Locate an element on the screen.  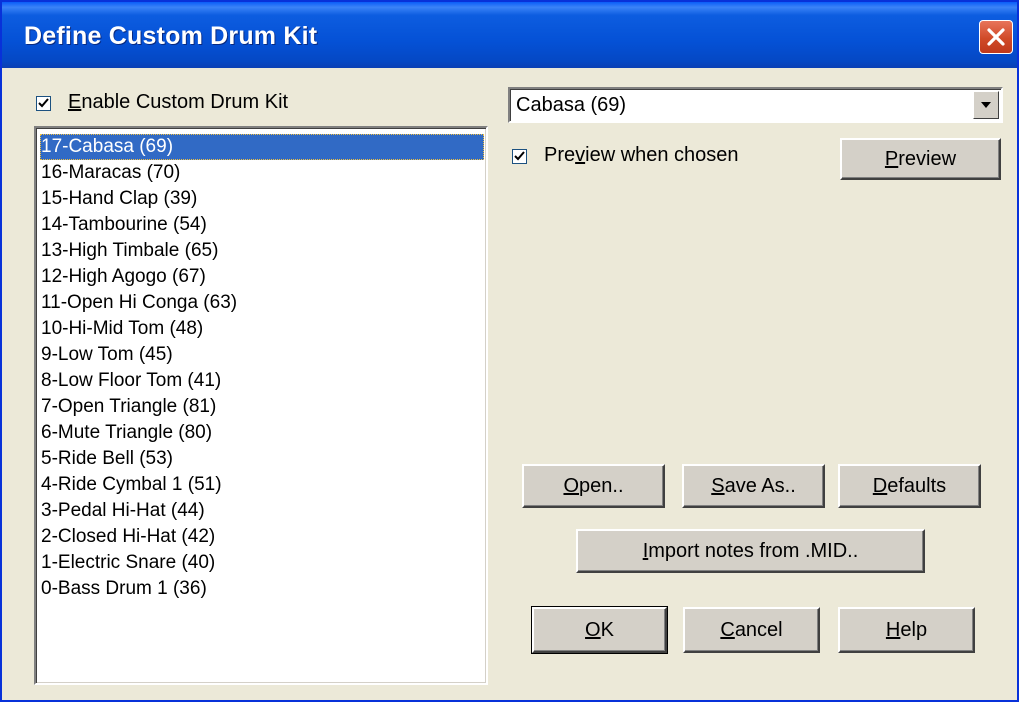
list-item: 3-Pedal Hi-Hat (44) is located at coordinates (262, 511).